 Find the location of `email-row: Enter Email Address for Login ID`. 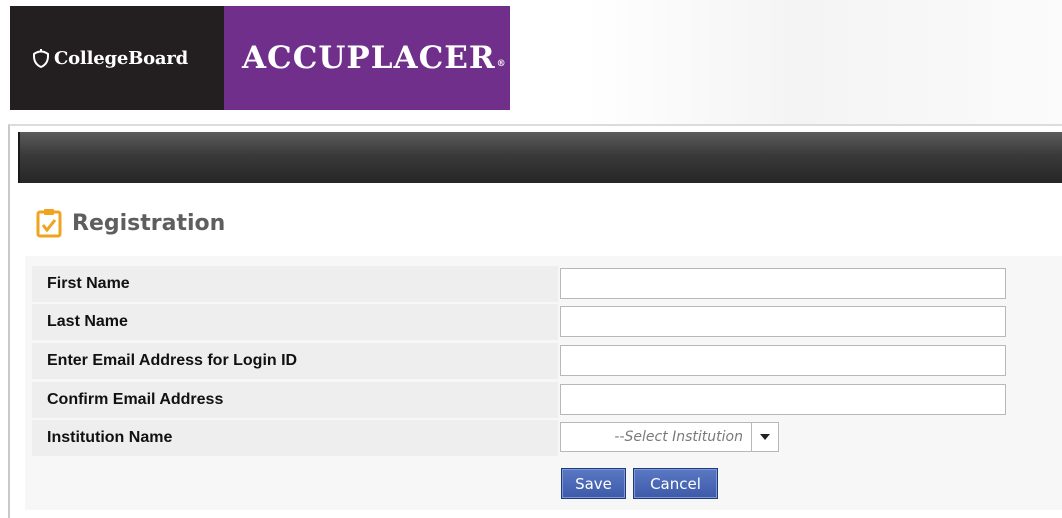

email-row: Enter Email Address for Login ID is located at coordinates (547, 361).